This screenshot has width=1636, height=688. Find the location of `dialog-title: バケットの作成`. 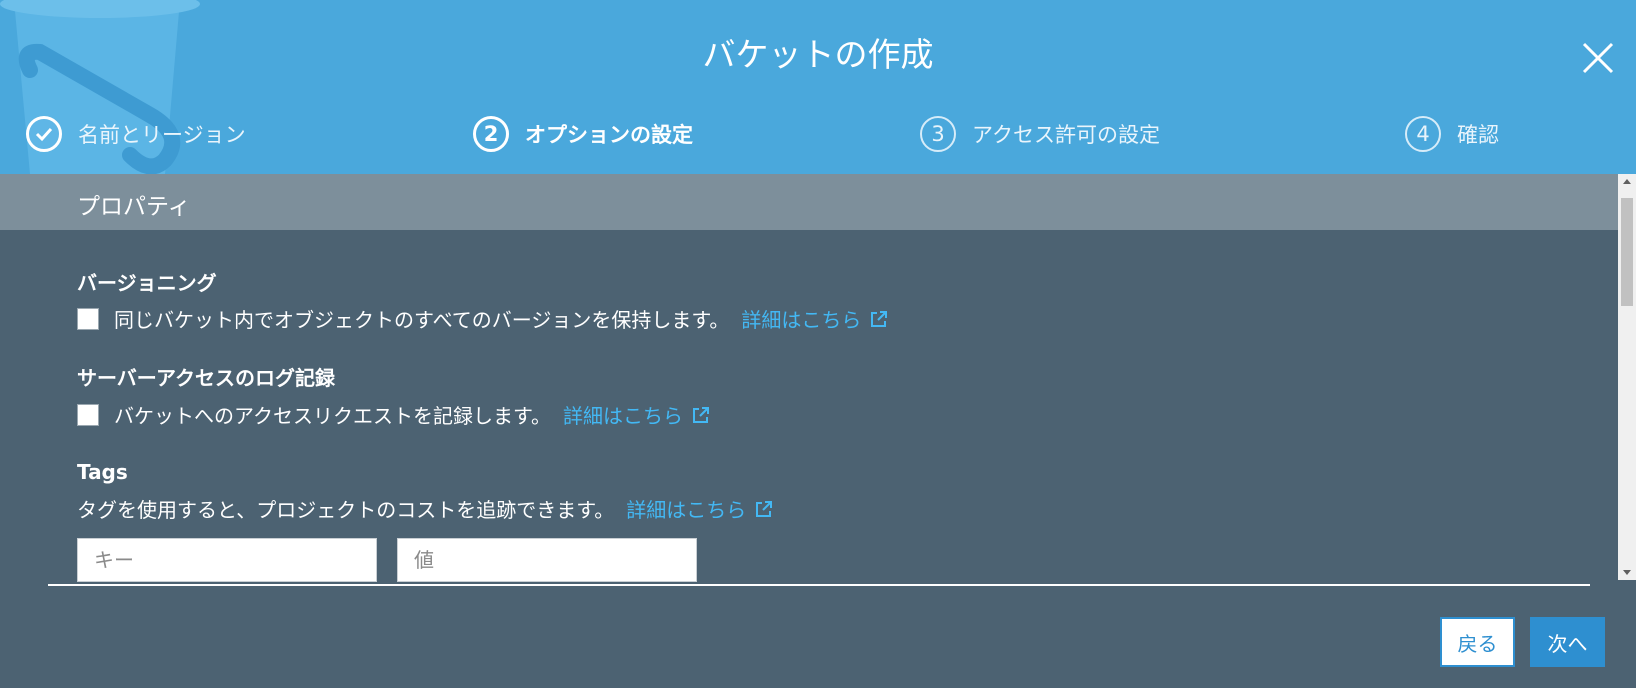

dialog-title: バケットの作成 is located at coordinates (818, 54).